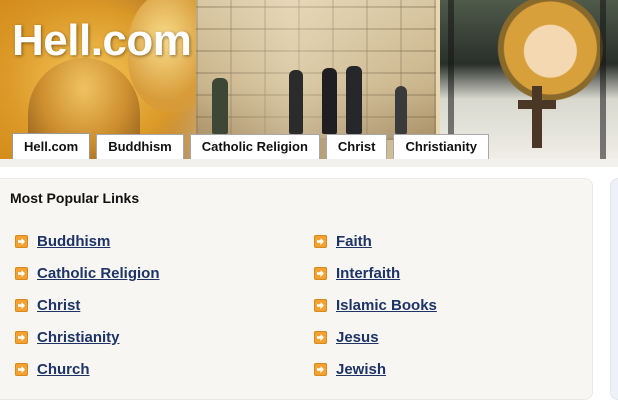 The height and width of the screenshot is (412, 618). I want to click on list-item: Jewish, so click(375, 376).